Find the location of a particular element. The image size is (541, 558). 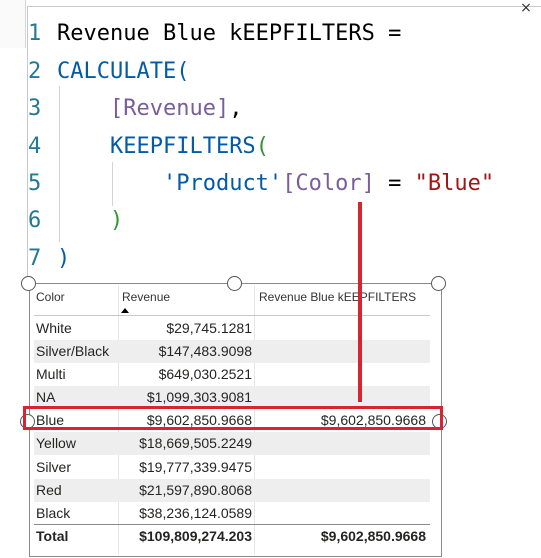

code-line: Revenue Blue kEEPFILTERS = is located at coordinates (229, 33).